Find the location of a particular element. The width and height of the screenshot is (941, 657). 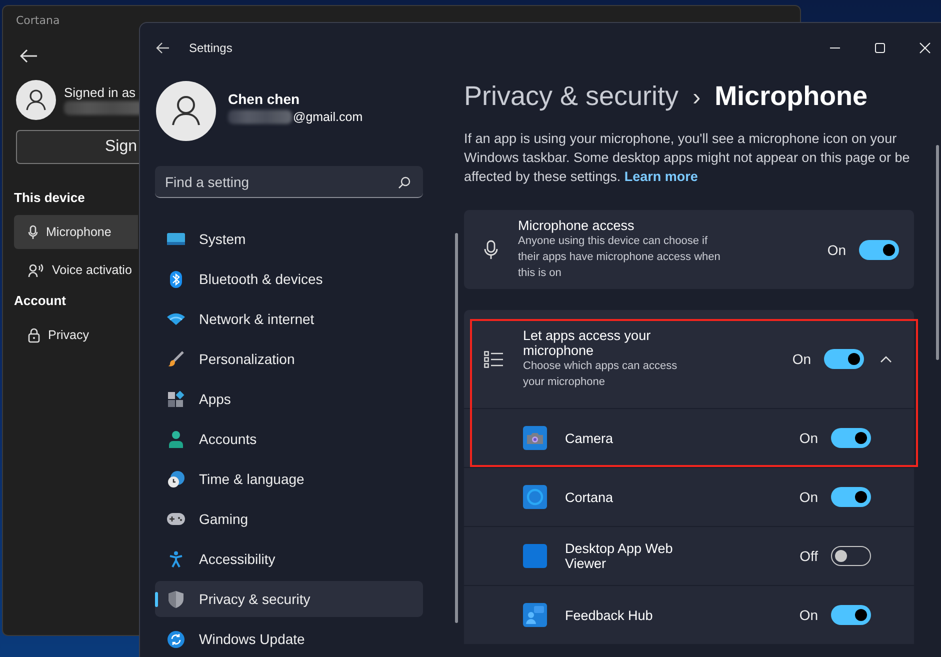

person-icon is located at coordinates (176, 439).